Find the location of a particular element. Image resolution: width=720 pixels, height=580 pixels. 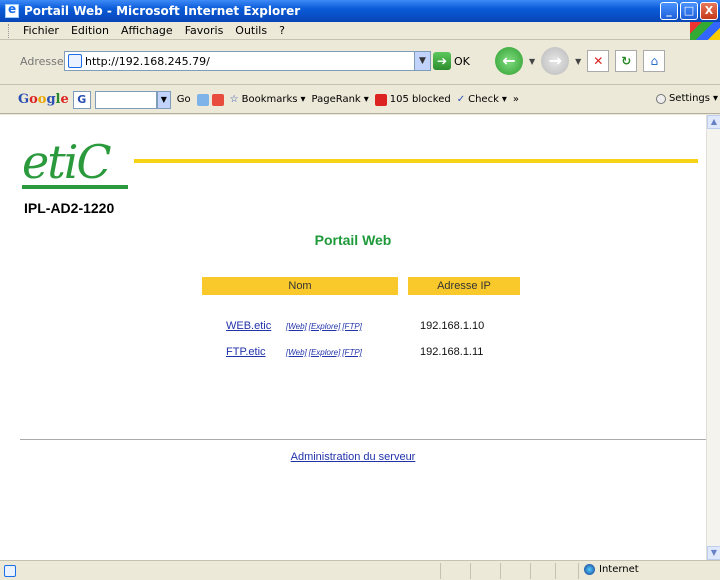

header-divider is located at coordinates (416, 161).